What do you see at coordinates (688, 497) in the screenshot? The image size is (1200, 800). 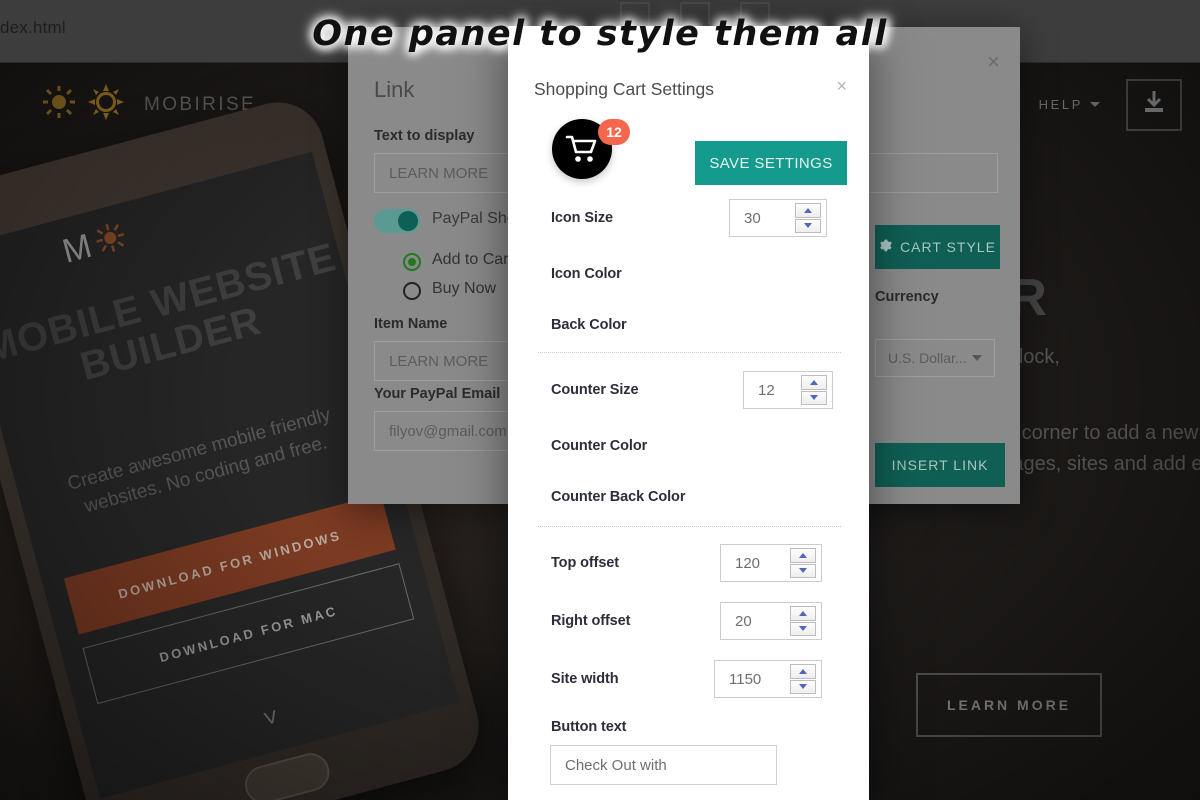 I see `row-counter-back-color: Counter Back Color` at bounding box center [688, 497].